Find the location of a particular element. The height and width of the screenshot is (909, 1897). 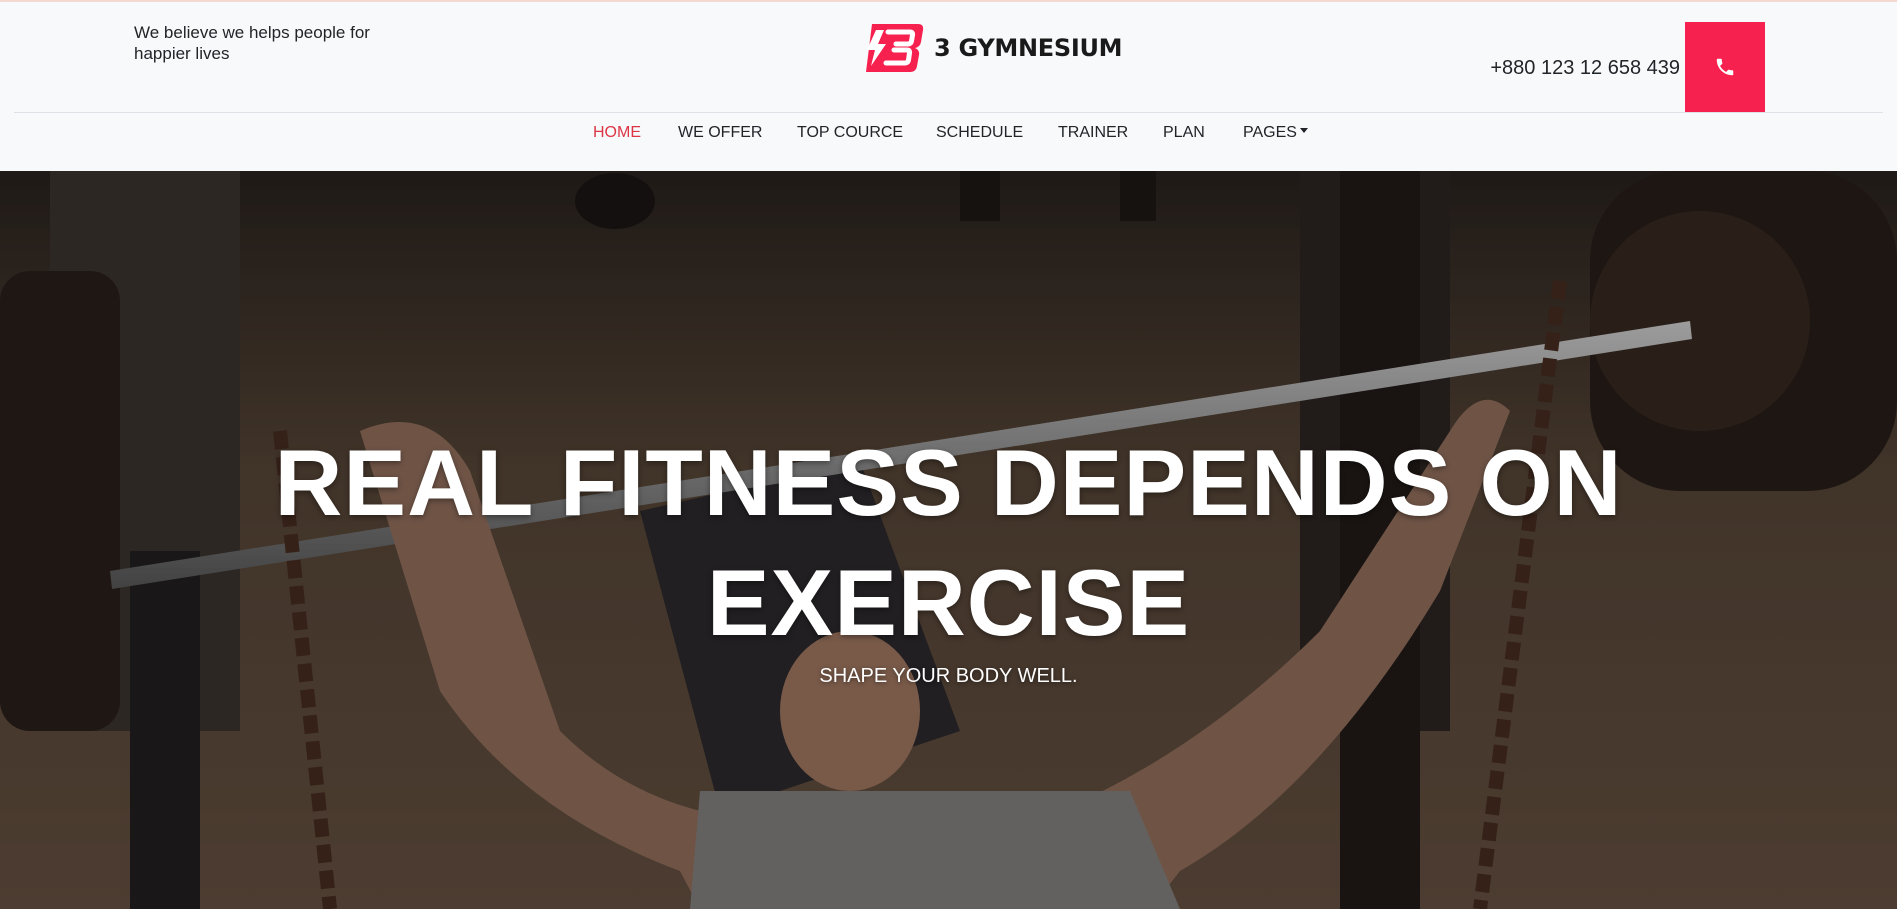

phone-icon is located at coordinates (1725, 67).